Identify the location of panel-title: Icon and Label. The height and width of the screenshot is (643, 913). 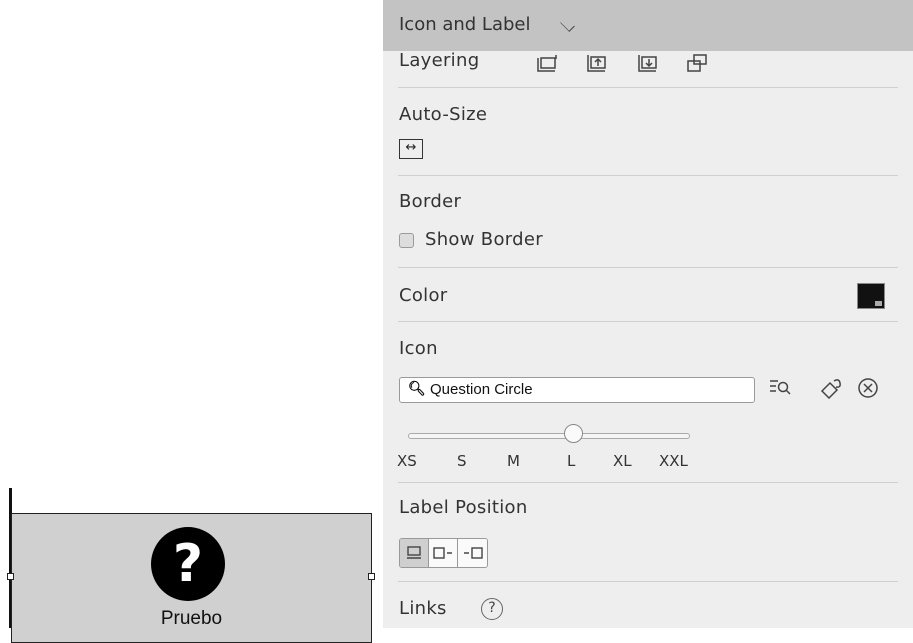
(465, 24).